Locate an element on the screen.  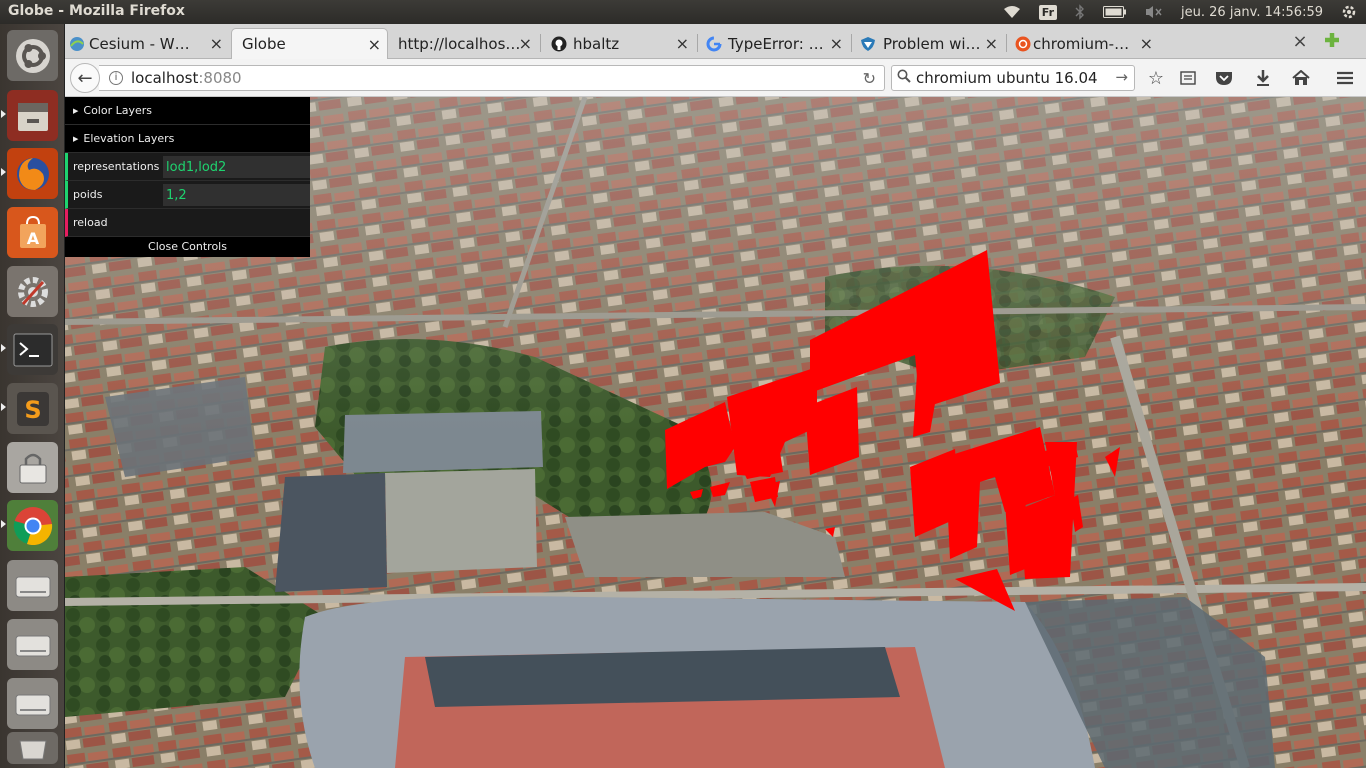
url-host: localhost is located at coordinates (165, 78).